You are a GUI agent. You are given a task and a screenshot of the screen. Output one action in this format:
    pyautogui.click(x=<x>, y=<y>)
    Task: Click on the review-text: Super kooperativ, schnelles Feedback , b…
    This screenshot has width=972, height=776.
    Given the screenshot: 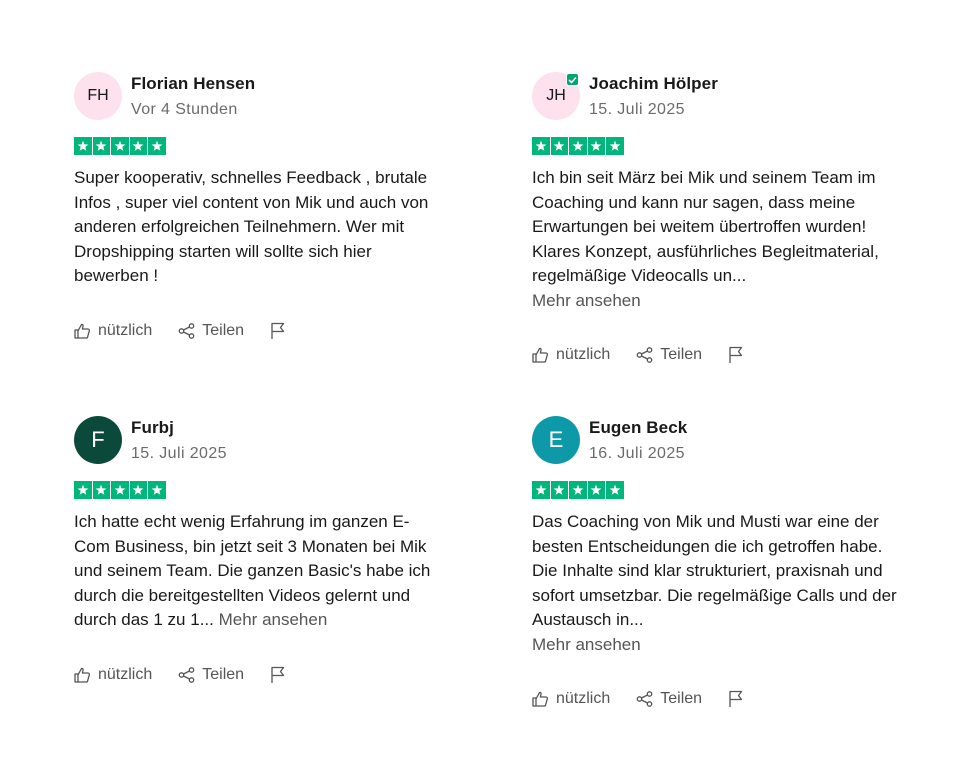 What is the action you would take?
    pyautogui.click(x=259, y=227)
    